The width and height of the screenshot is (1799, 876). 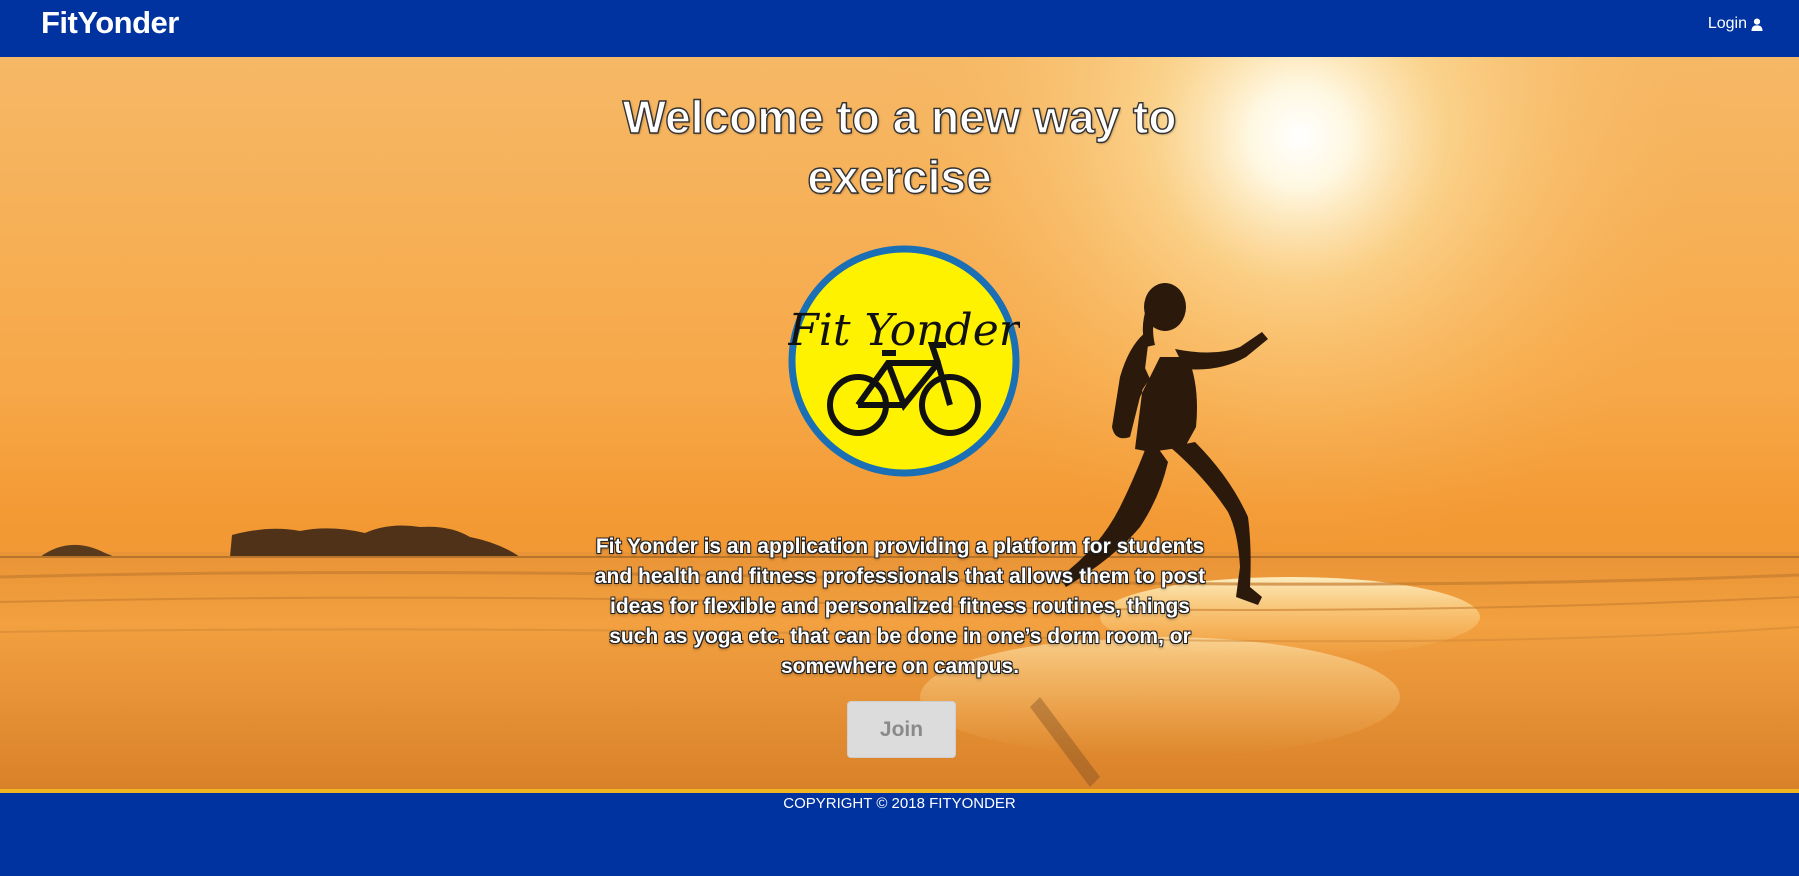 I want to click on fit-yonder-logo: Fit Yonder, so click(x=904, y=361).